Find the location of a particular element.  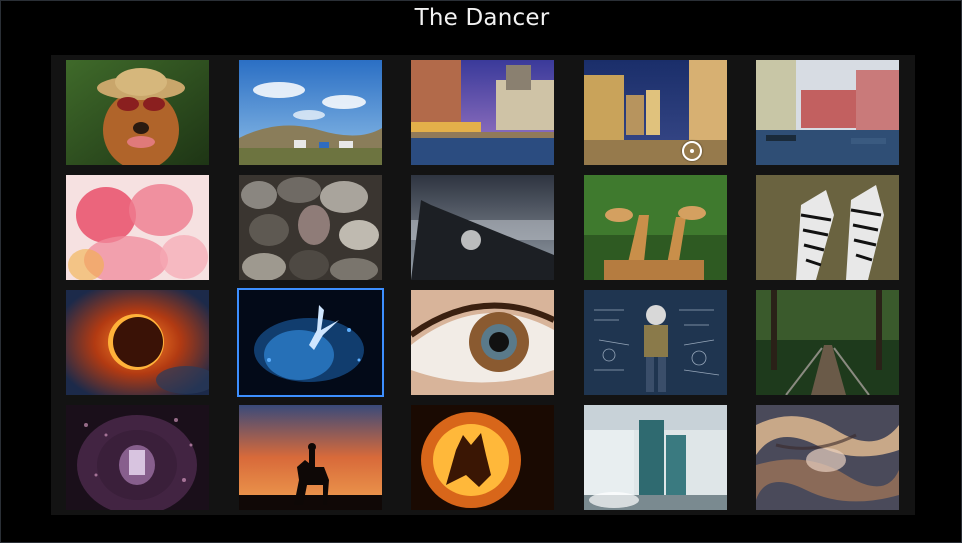

photo-tile-horse-rider is located at coordinates (310, 457).